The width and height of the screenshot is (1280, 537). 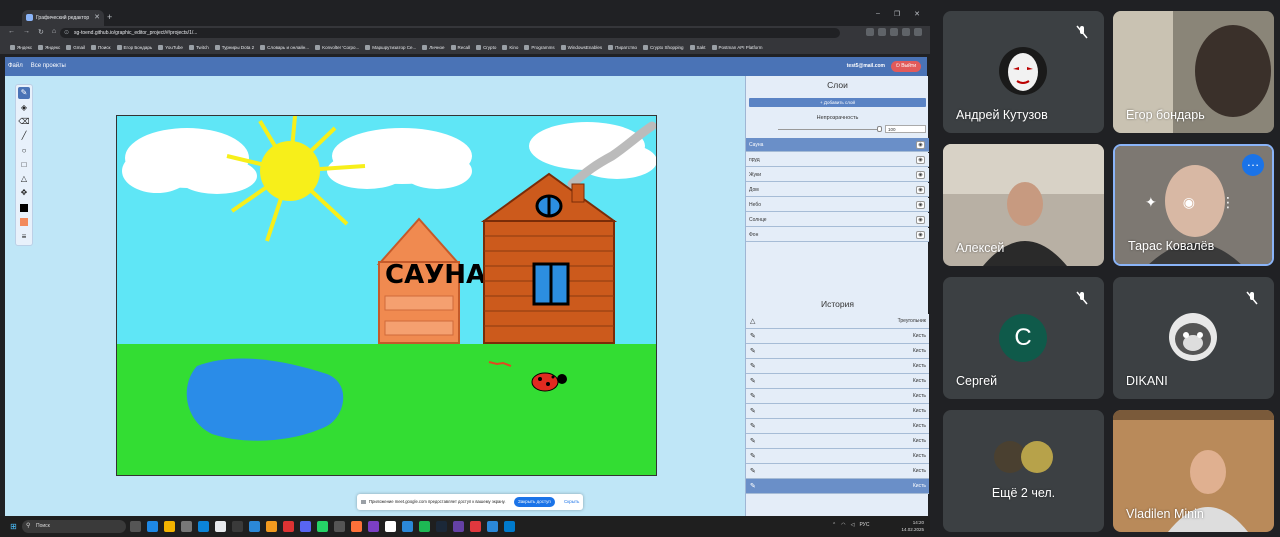 I want to click on hide-notice-link: Скрыть, so click(x=571, y=502).